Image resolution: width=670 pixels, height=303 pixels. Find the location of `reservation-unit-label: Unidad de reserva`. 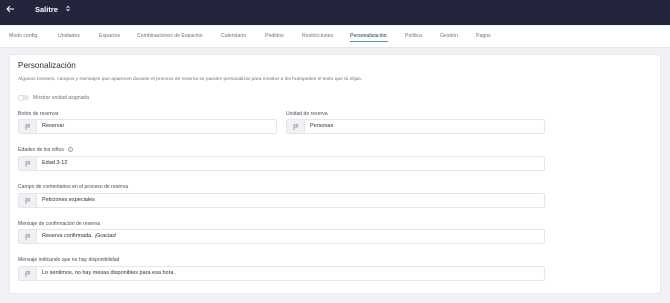

reservation-unit-label: Unidad de reserva is located at coordinates (307, 114).